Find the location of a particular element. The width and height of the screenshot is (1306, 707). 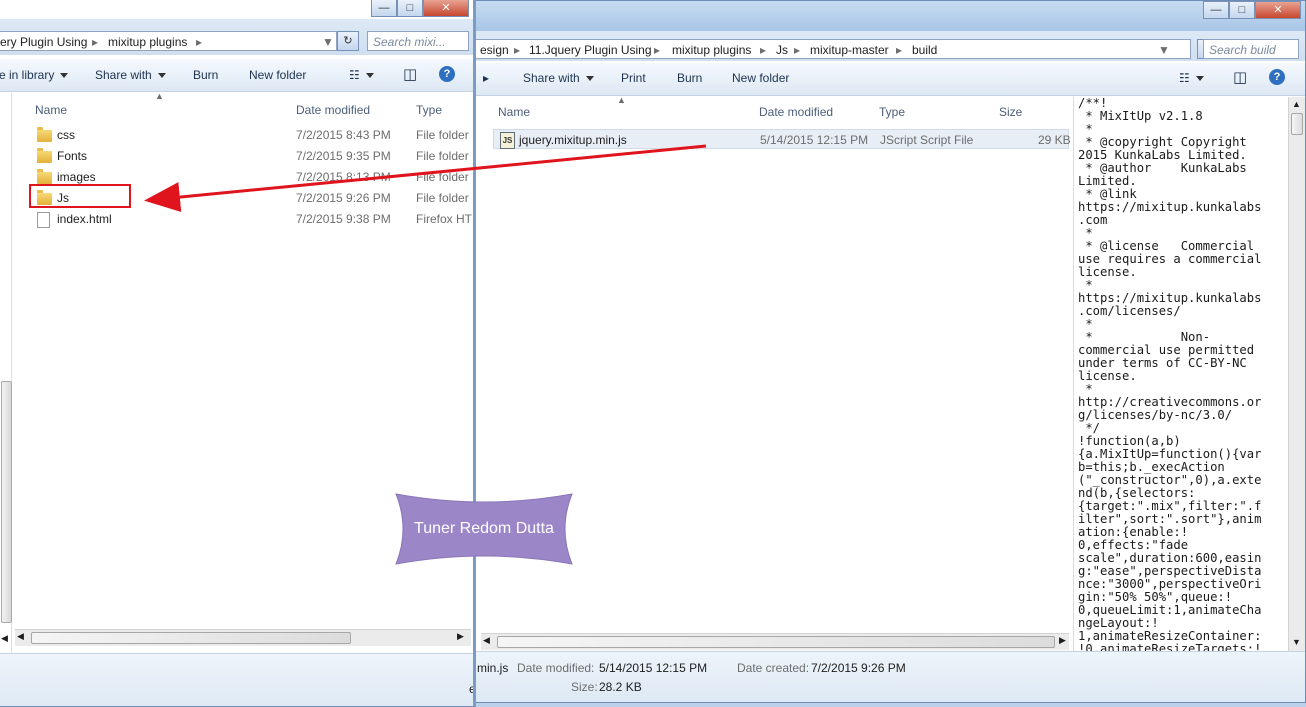

preview-line: g/licenses/by-nc/3.0/ is located at coordinates (1155, 415).